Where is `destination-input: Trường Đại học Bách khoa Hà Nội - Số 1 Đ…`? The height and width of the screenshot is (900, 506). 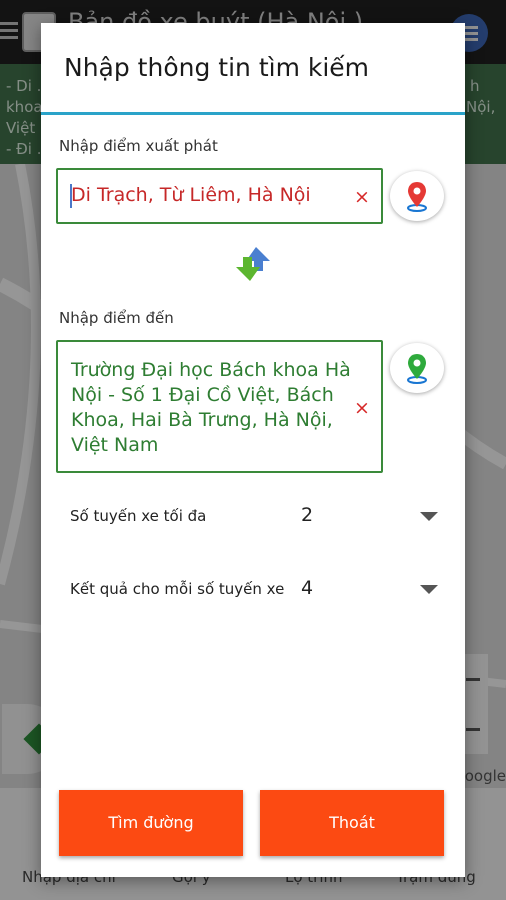 destination-input: Trường Đại học Bách khoa Hà Nội - Số 1 Đ… is located at coordinates (219, 406).